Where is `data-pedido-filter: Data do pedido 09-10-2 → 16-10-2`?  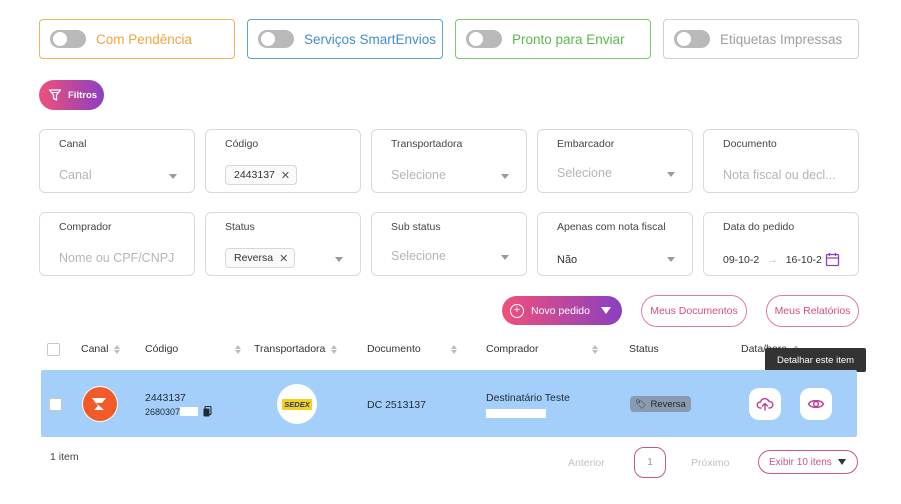 data-pedido-filter: Data do pedido 09-10-2 → 16-10-2 is located at coordinates (781, 244).